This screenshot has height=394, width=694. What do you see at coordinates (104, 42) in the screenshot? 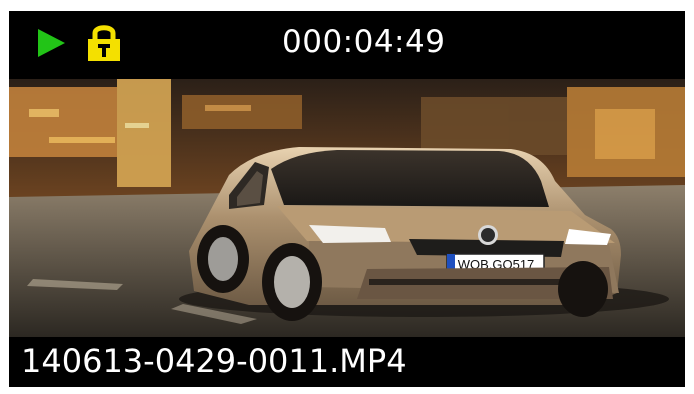
I see `lock-icon` at bounding box center [104, 42].